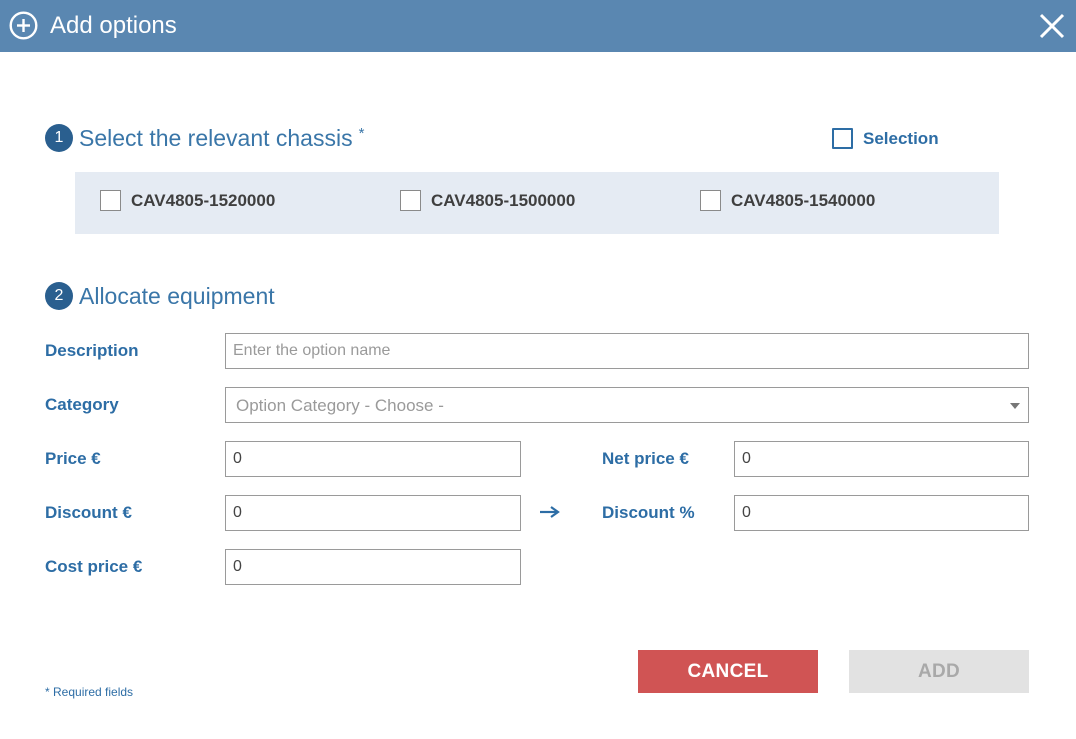 The image size is (1076, 739). I want to click on category-select-value: Option Category - Choose -, so click(340, 405).